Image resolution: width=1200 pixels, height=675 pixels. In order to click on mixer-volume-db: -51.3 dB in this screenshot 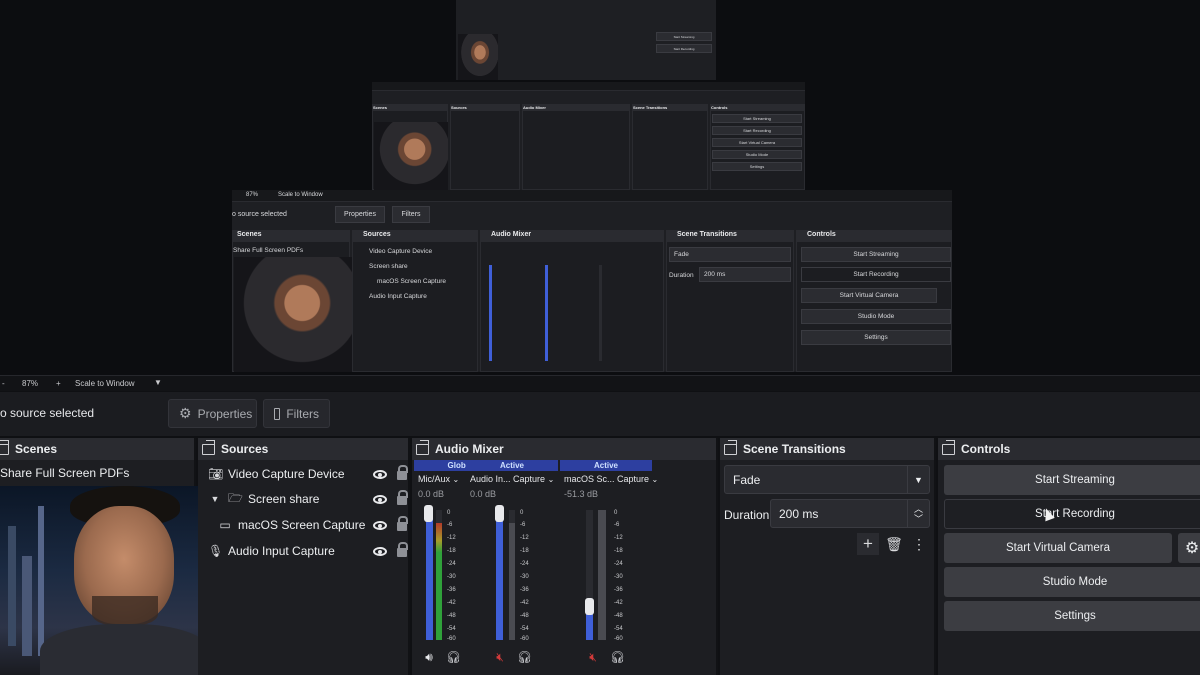, I will do `click(581, 494)`.